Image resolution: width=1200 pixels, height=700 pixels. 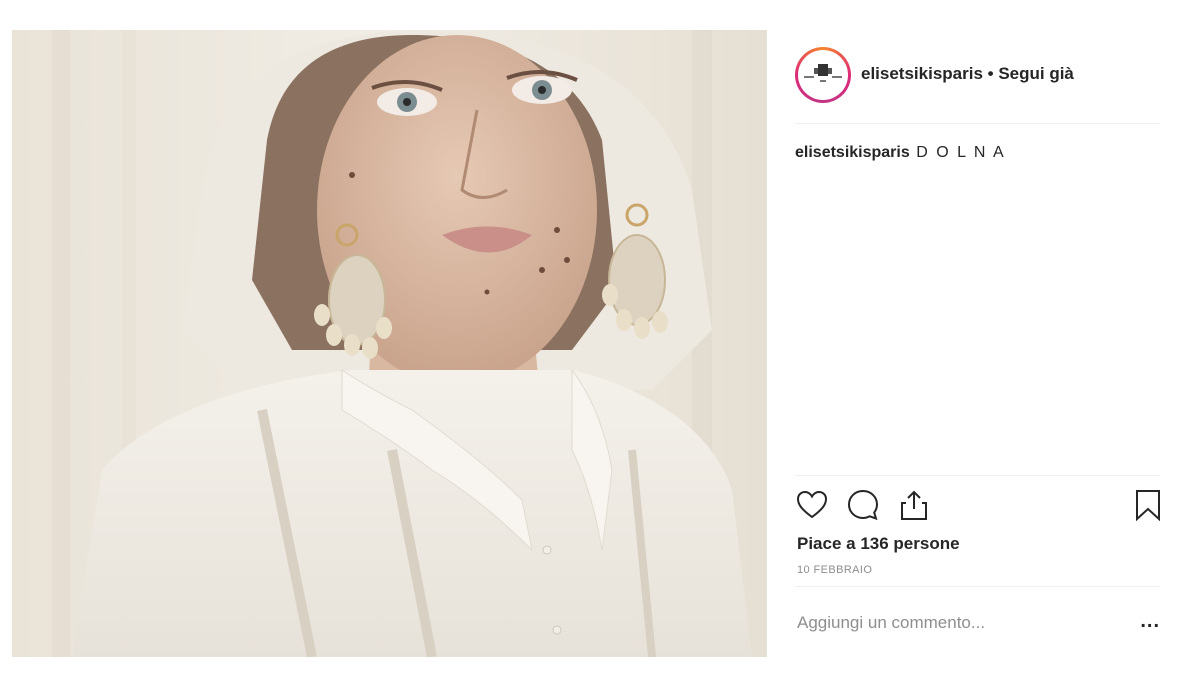 What do you see at coordinates (1028, 73) in the screenshot?
I see `follow-status: • Segui già` at bounding box center [1028, 73].